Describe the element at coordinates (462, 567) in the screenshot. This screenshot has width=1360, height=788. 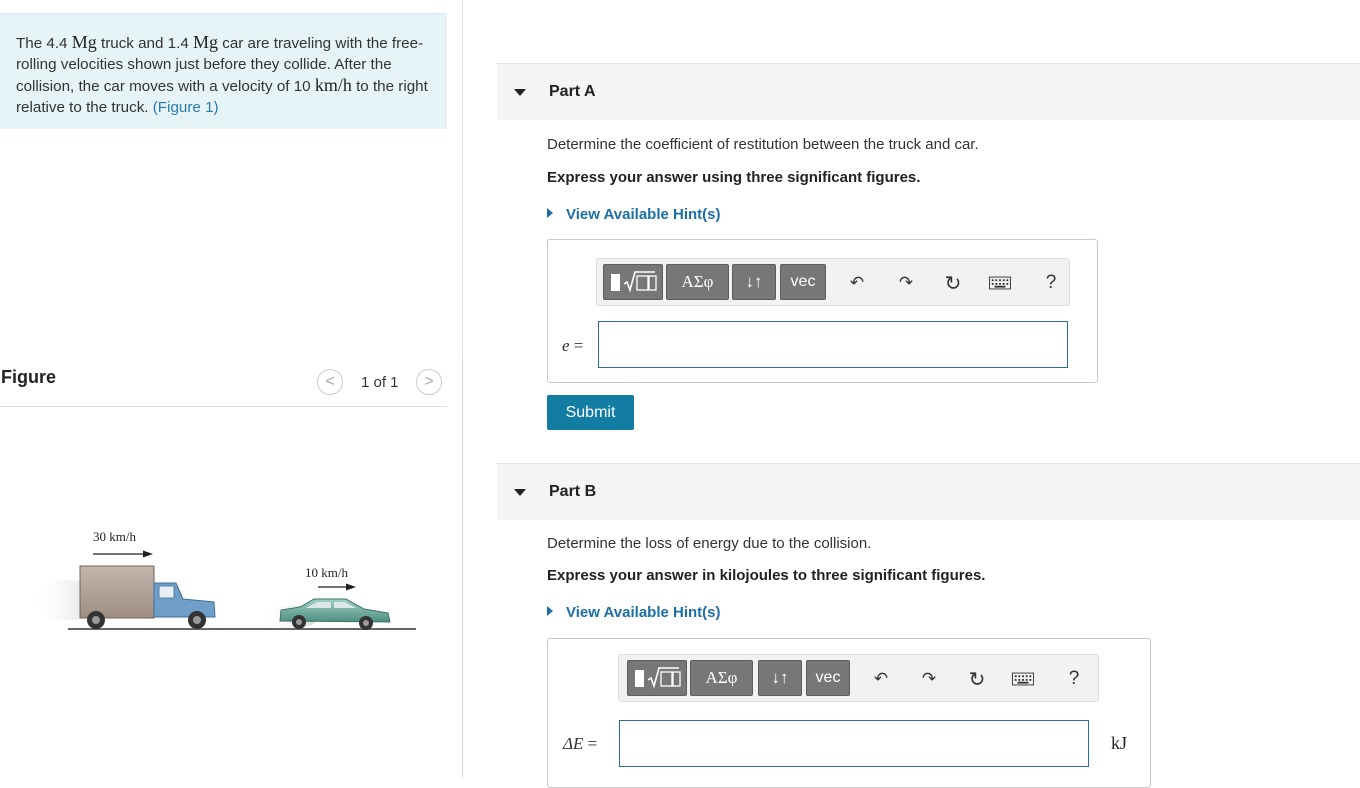
I see `panel-divider` at that location.